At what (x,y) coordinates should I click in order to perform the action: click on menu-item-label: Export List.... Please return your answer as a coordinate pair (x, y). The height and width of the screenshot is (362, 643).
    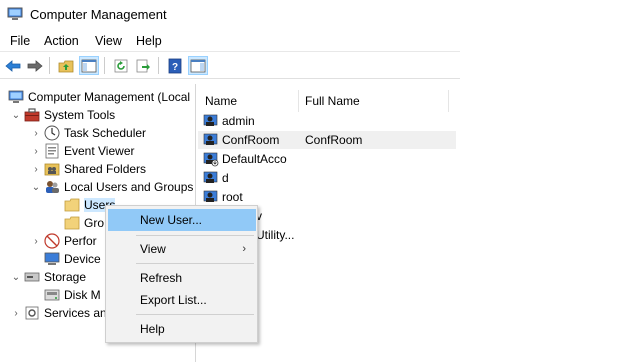
    Looking at the image, I should click on (173, 300).